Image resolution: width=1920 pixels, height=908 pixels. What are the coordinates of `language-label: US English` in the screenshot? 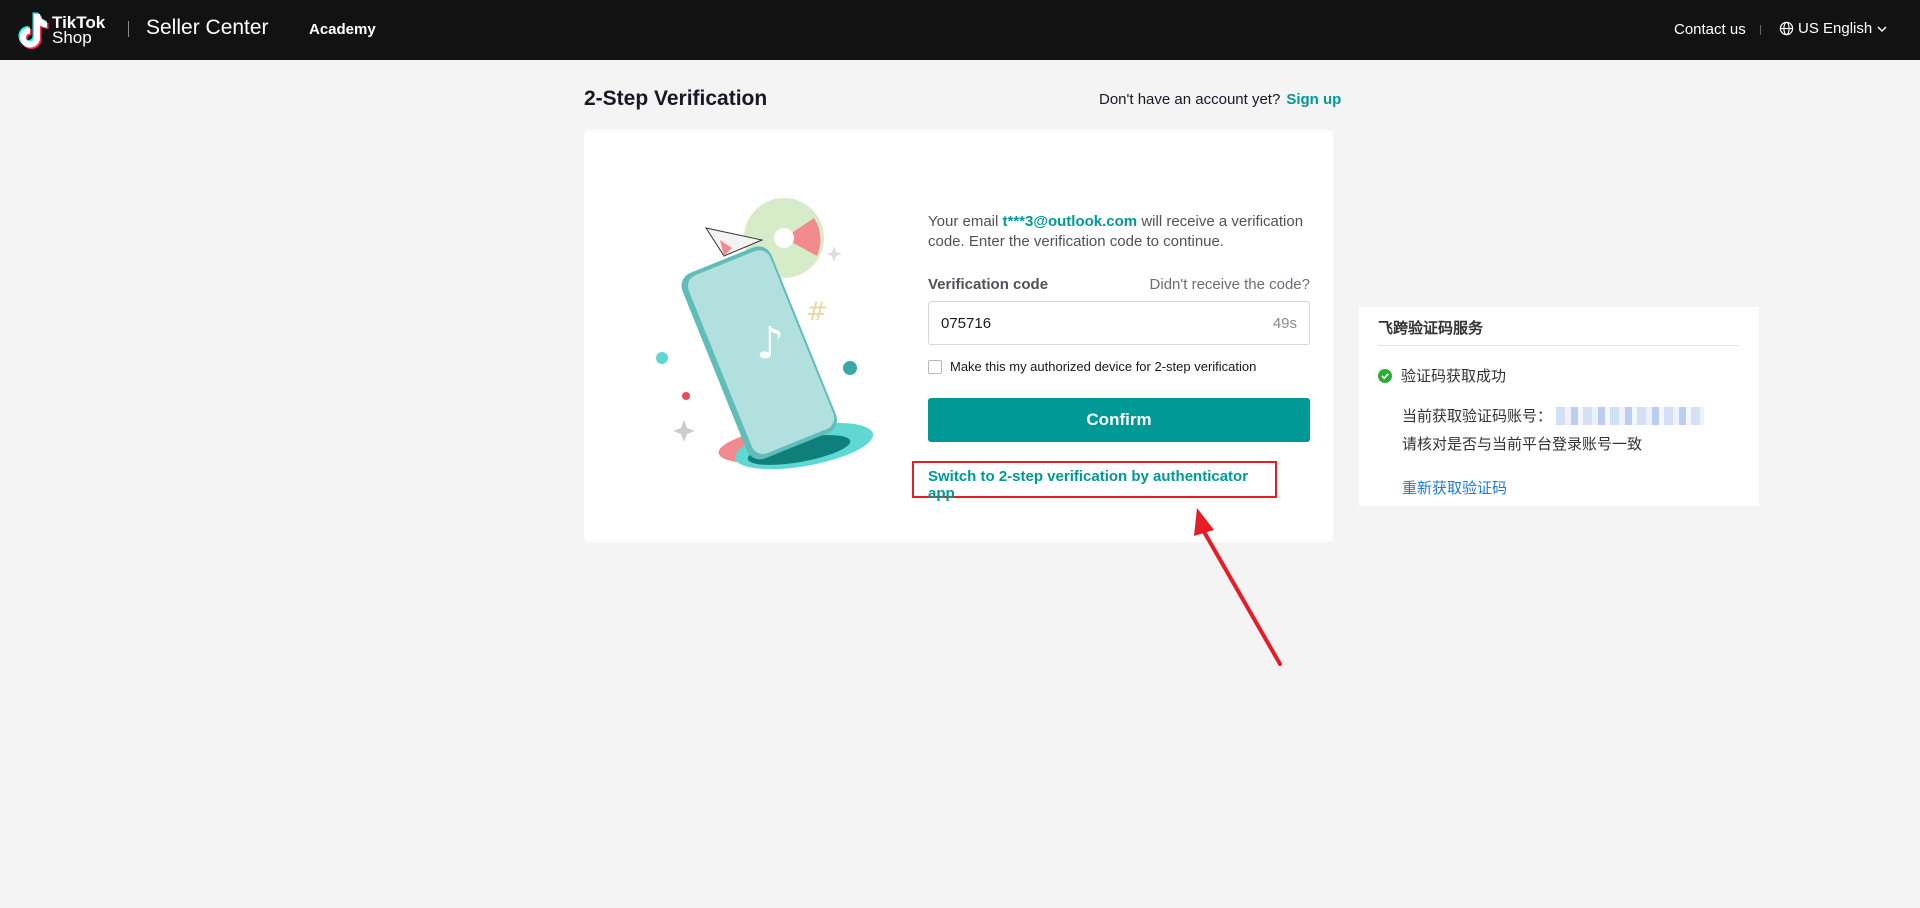 It's located at (1835, 28).